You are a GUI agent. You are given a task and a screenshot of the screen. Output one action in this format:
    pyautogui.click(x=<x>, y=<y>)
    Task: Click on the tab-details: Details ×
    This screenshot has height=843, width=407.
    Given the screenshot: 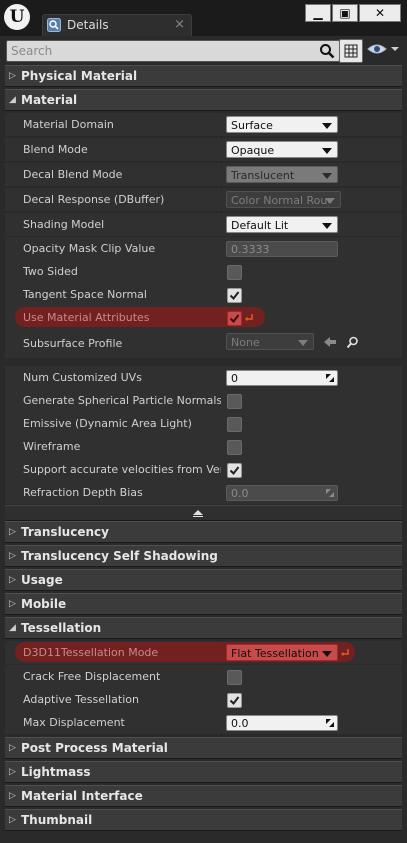 What is the action you would take?
    pyautogui.click(x=117, y=25)
    